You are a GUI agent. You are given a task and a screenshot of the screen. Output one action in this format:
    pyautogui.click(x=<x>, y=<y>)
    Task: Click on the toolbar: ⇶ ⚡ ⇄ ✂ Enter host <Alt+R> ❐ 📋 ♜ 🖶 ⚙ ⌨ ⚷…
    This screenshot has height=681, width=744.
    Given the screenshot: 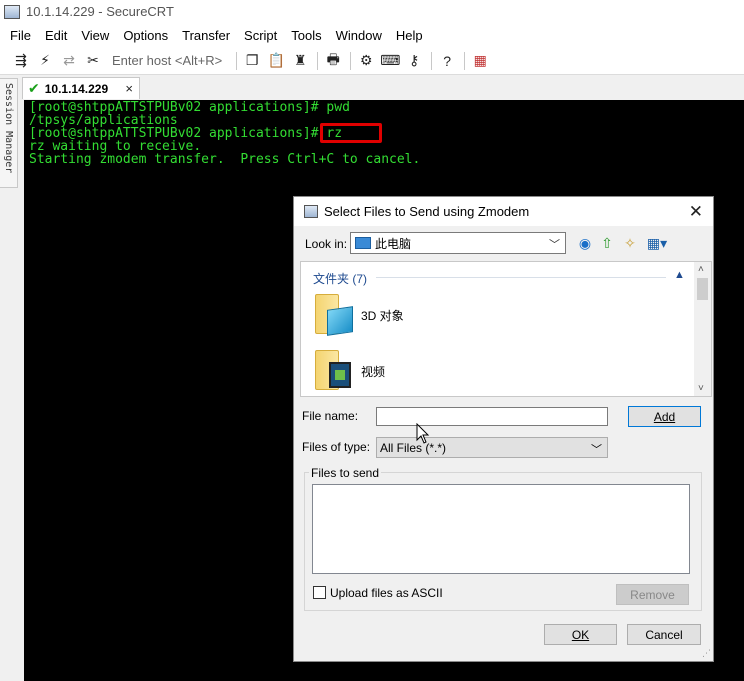 What is the action you would take?
    pyautogui.click(x=372, y=61)
    